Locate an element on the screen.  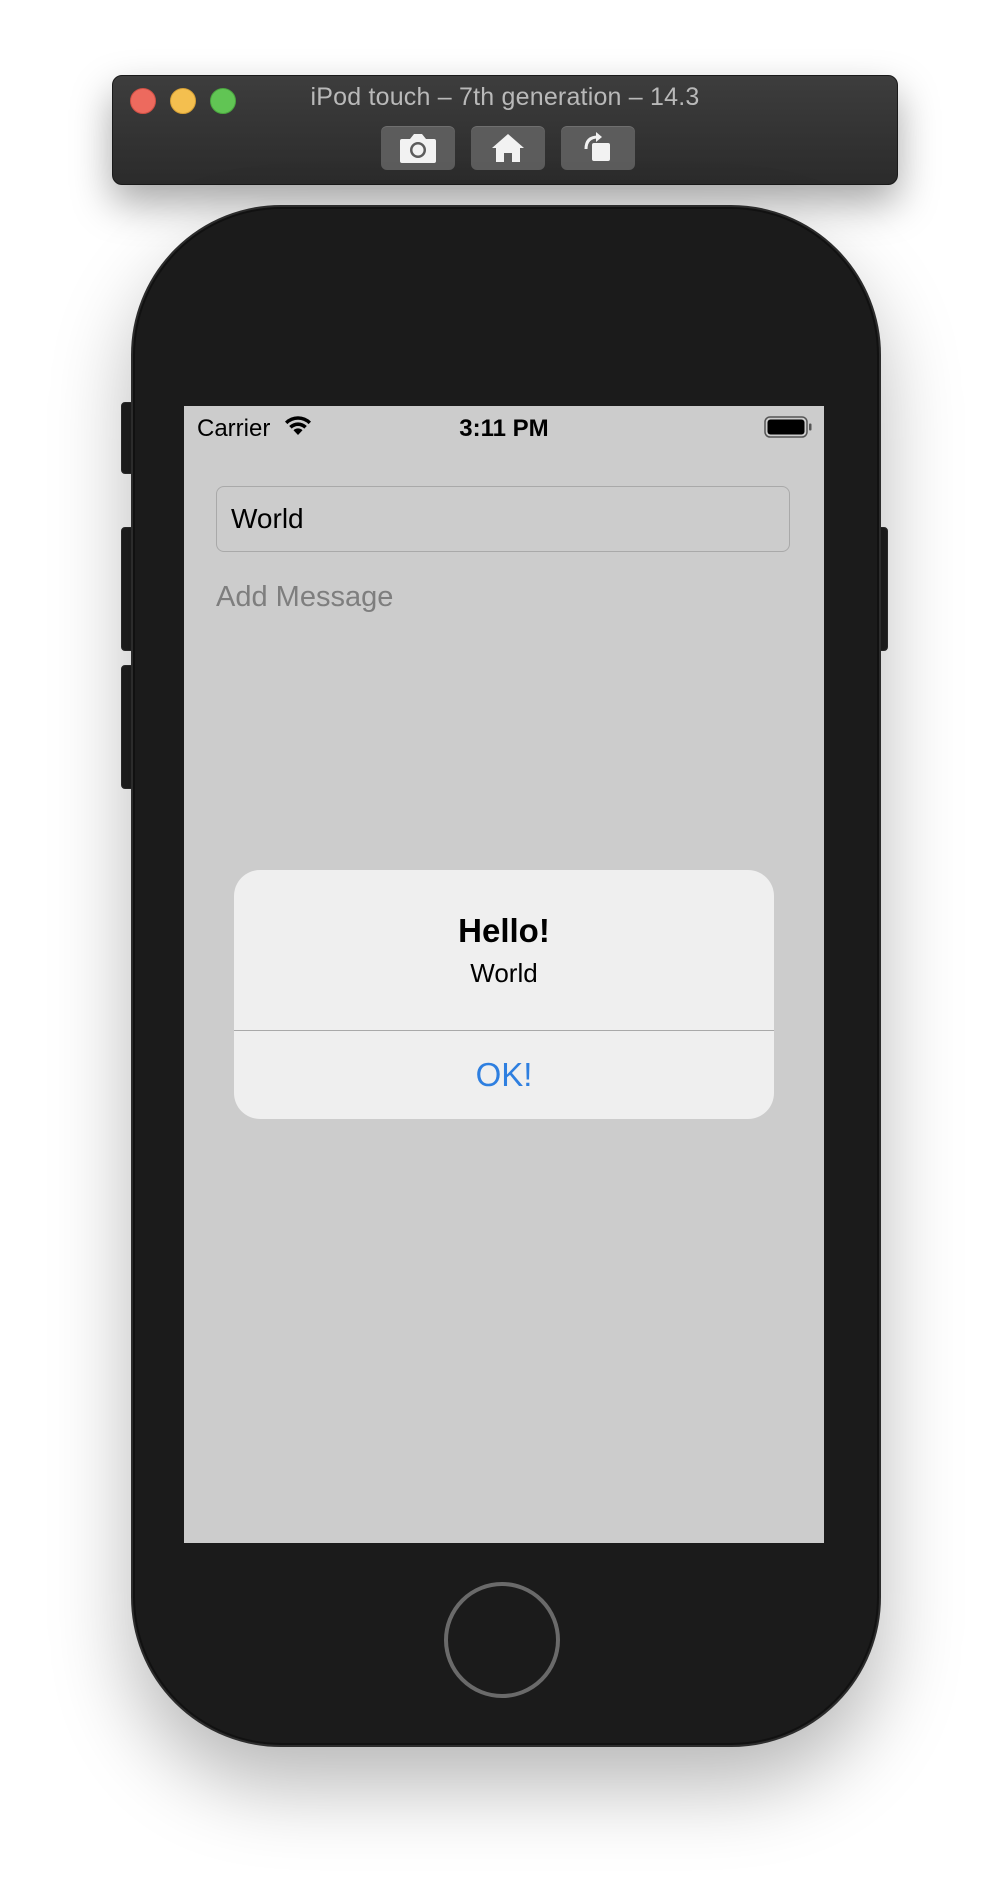
device-home-button is located at coordinates (502, 1640).